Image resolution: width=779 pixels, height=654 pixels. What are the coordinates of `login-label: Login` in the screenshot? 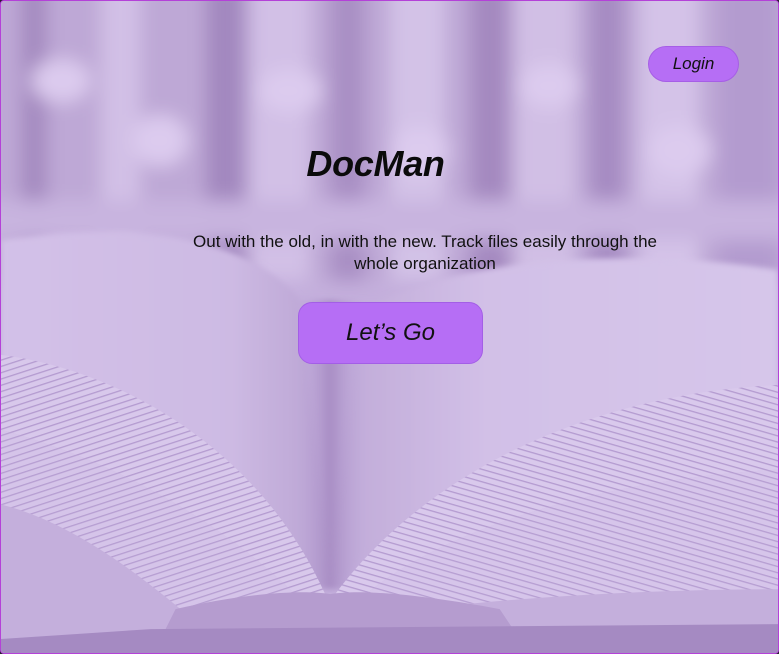 It's located at (693, 63).